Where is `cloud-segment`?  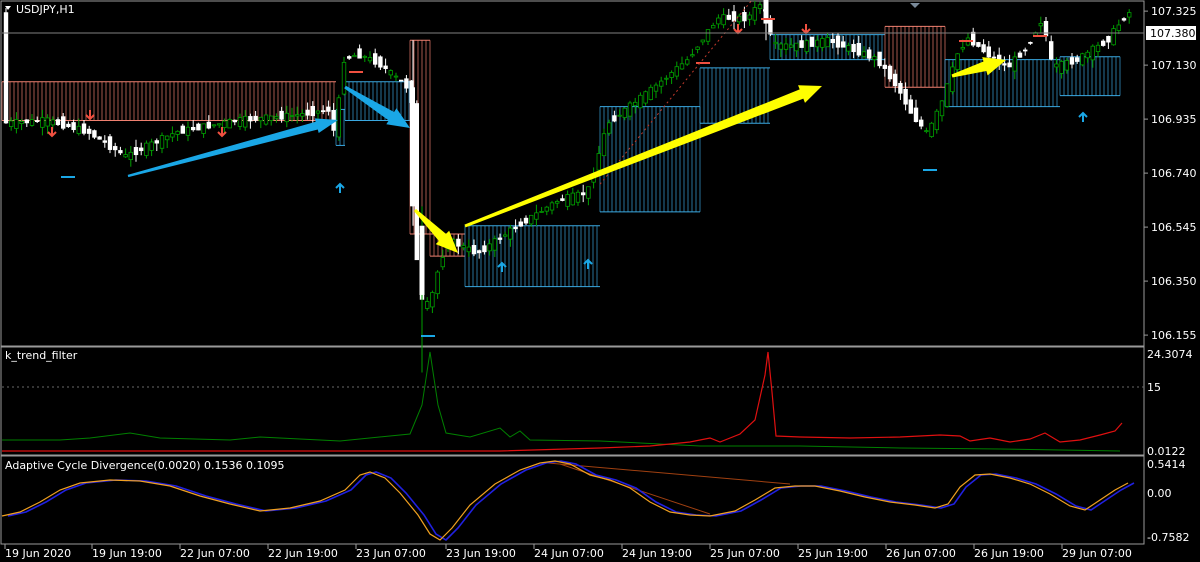 cloud-segment is located at coordinates (532, 256).